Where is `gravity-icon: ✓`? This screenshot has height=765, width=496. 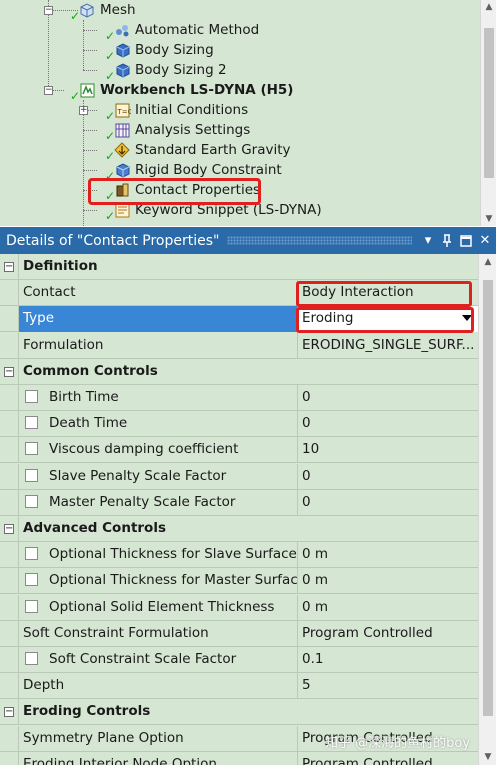
gravity-icon: ✓ is located at coordinates (118, 151).